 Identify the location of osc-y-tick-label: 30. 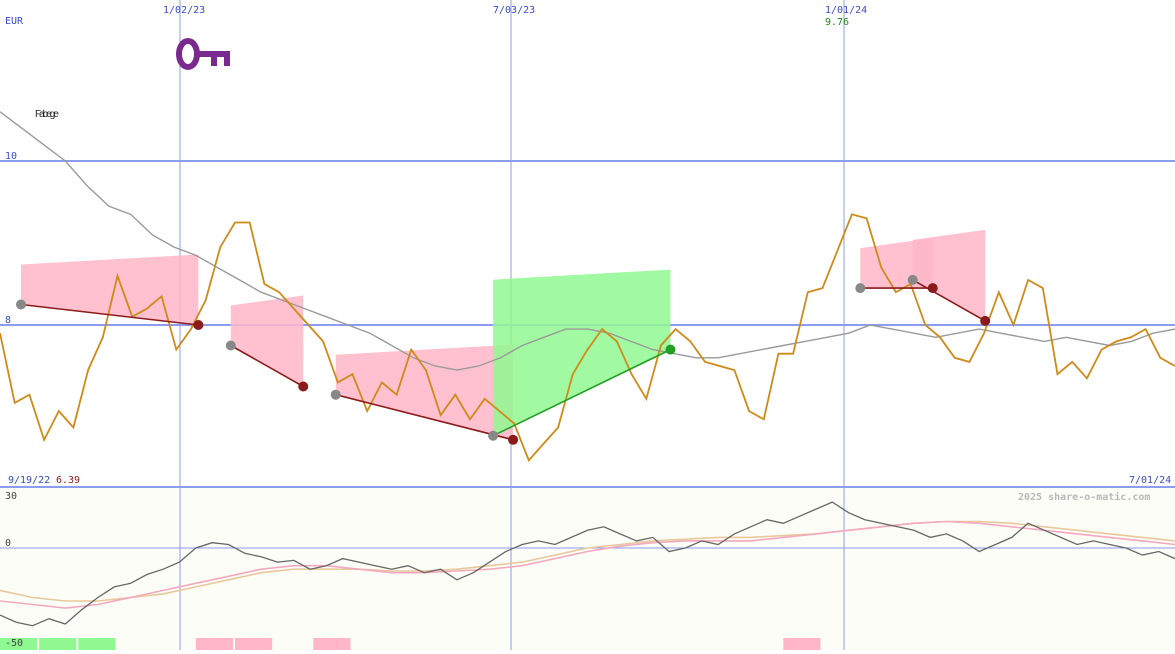
(11, 496).